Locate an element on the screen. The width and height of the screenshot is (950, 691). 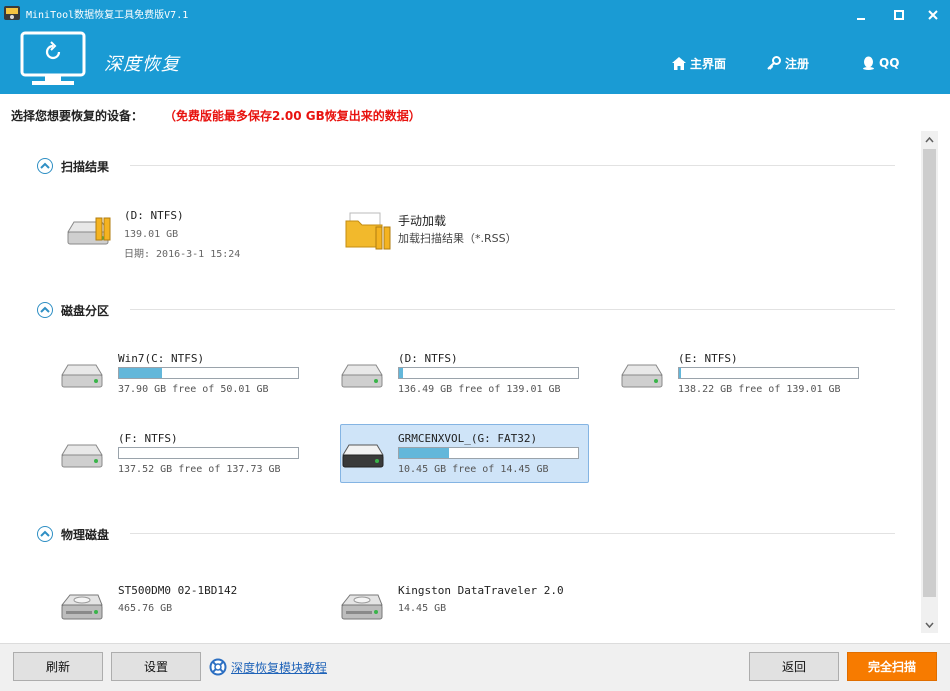
close-icon is located at coordinates (933, 15).